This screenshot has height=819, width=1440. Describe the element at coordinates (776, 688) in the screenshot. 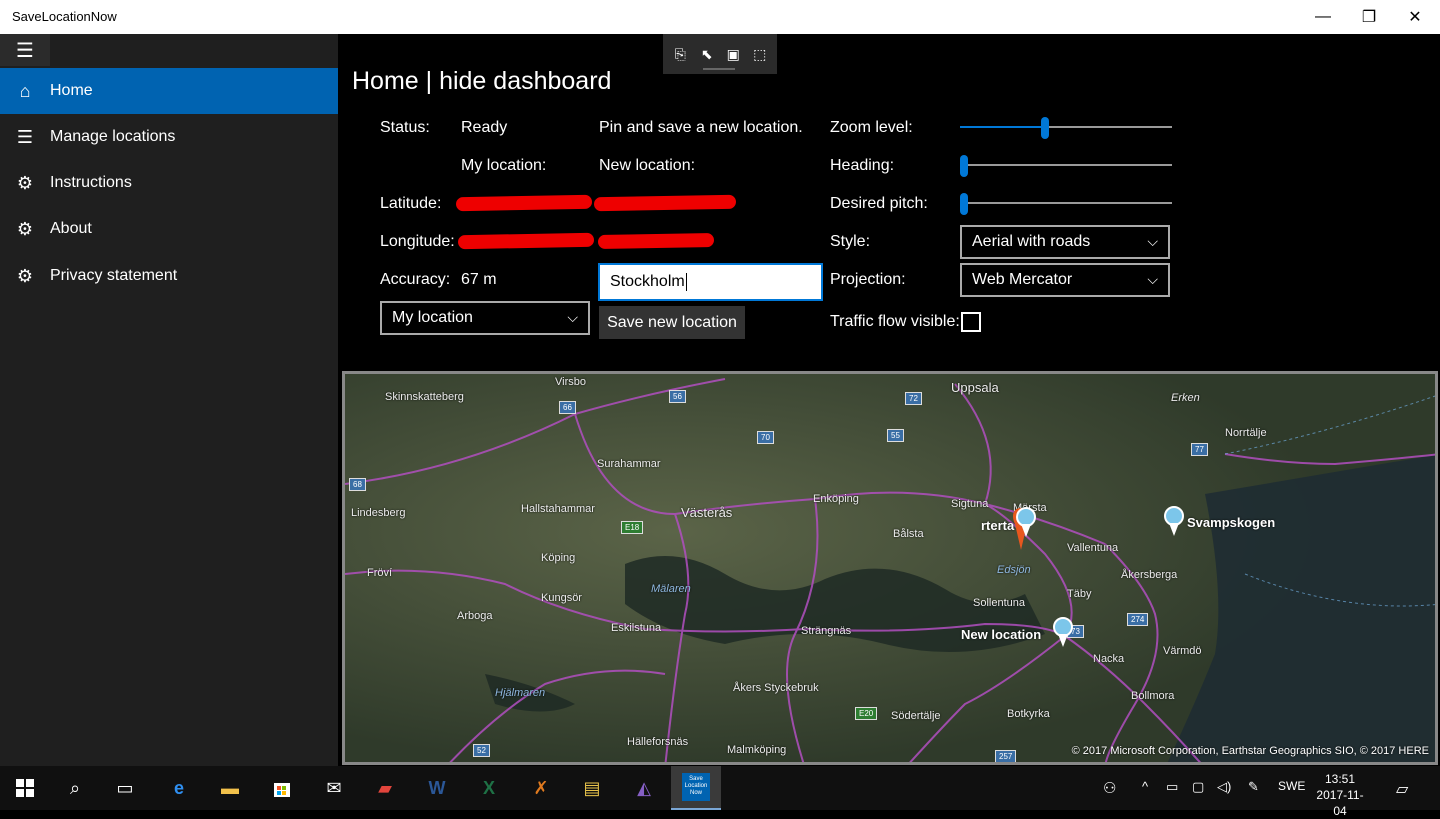

I see `map-label-akers-styckebruk: Åkers Styckebruk` at that location.